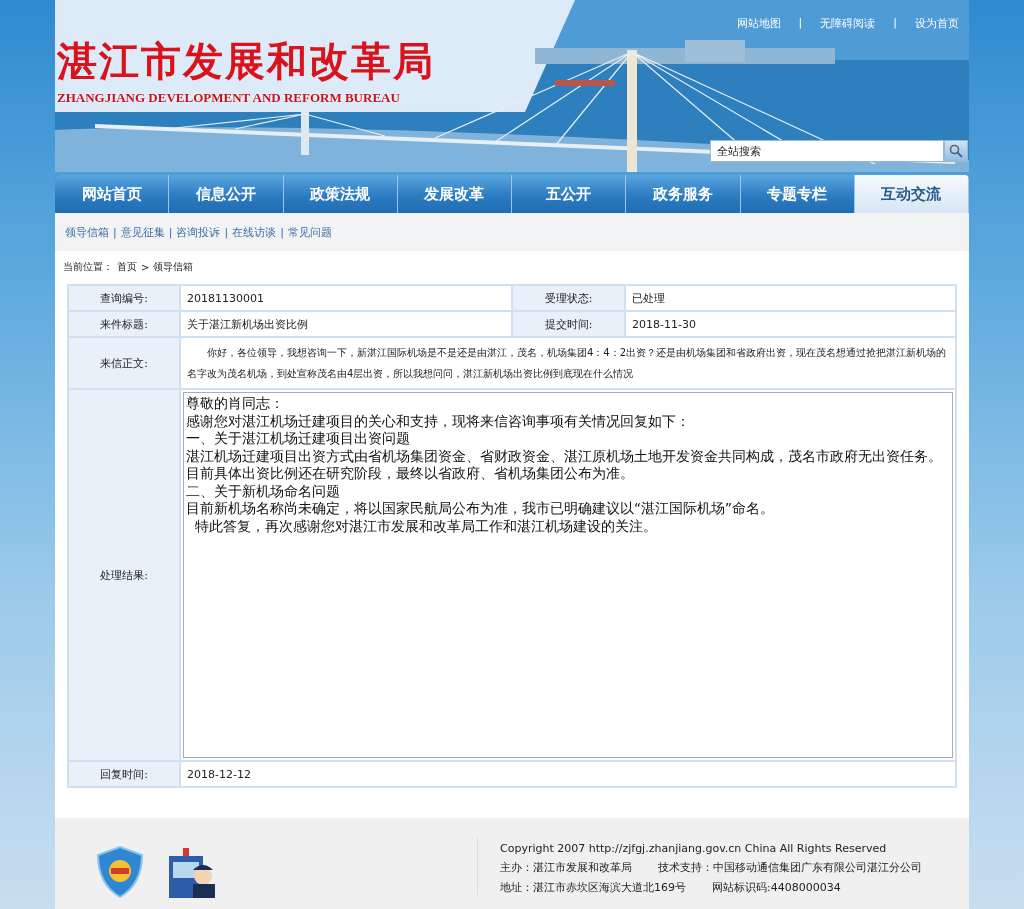 This screenshot has width=1024, height=909. What do you see at coordinates (87, 232) in the screenshot?
I see `sub-link: 领导信箱` at bounding box center [87, 232].